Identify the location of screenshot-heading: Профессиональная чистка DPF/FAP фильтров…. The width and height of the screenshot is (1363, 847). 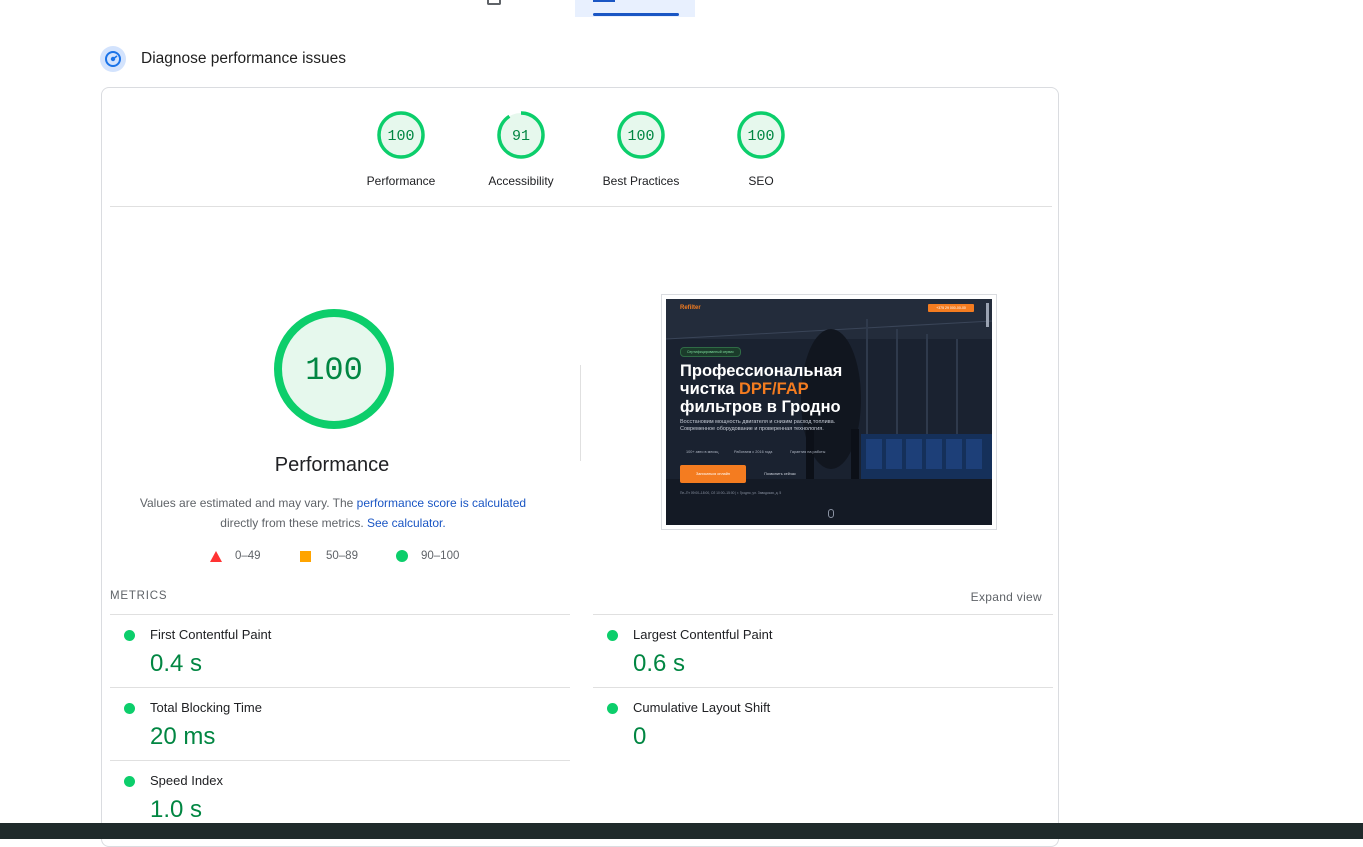
(761, 389).